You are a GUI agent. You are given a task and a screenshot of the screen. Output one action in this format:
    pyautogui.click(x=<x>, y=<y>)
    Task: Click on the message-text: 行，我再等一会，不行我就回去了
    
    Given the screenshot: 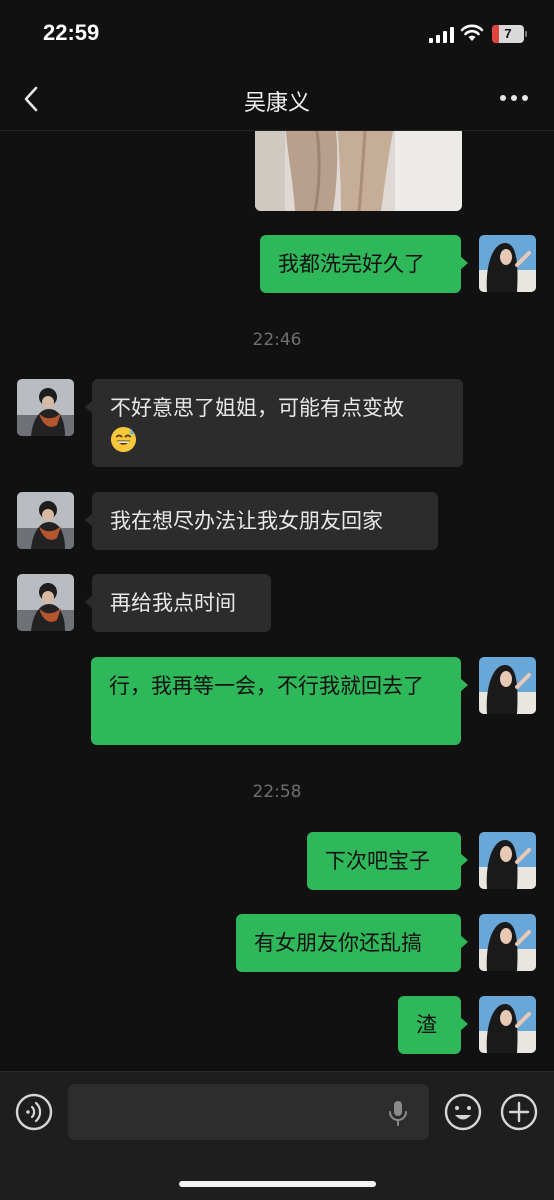 What is the action you would take?
    pyautogui.click(x=266, y=686)
    